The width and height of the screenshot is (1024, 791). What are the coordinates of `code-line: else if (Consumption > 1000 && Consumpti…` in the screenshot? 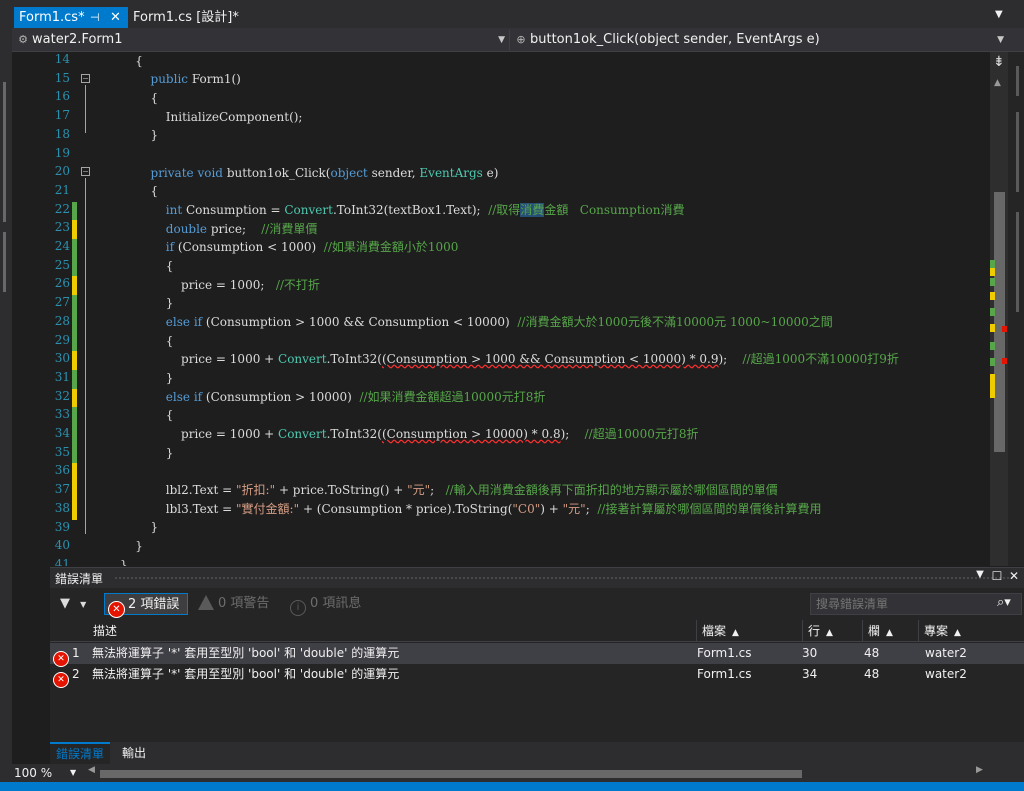 It's located at (499, 322).